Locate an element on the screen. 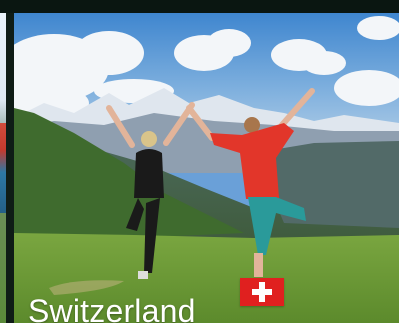 This screenshot has height=323, width=399. swiss-flag-icon is located at coordinates (262, 292).